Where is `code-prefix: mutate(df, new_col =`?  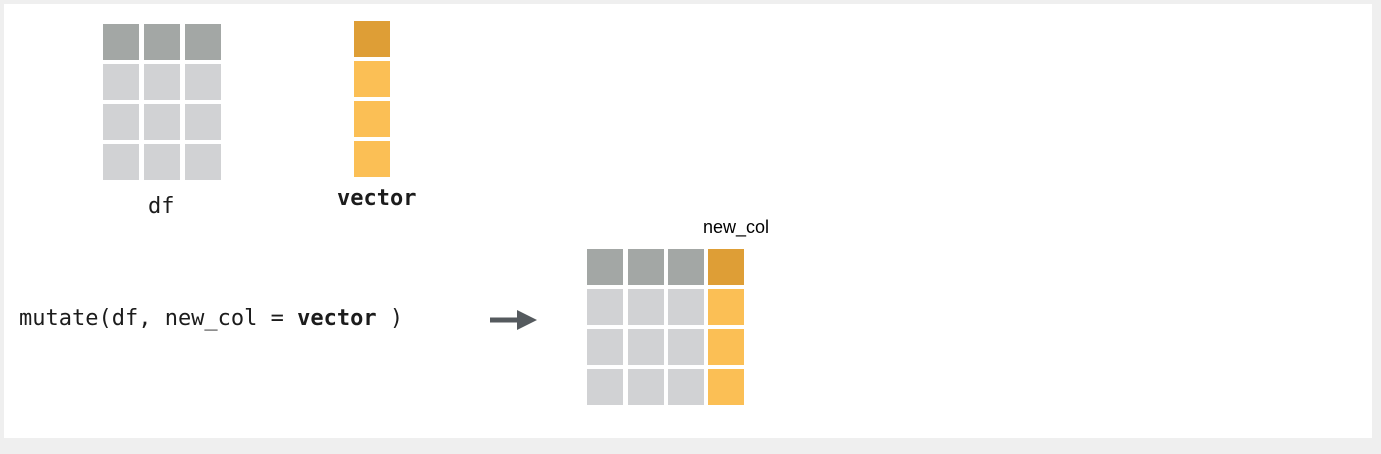
code-prefix: mutate(df, new_col = is located at coordinates (158, 318).